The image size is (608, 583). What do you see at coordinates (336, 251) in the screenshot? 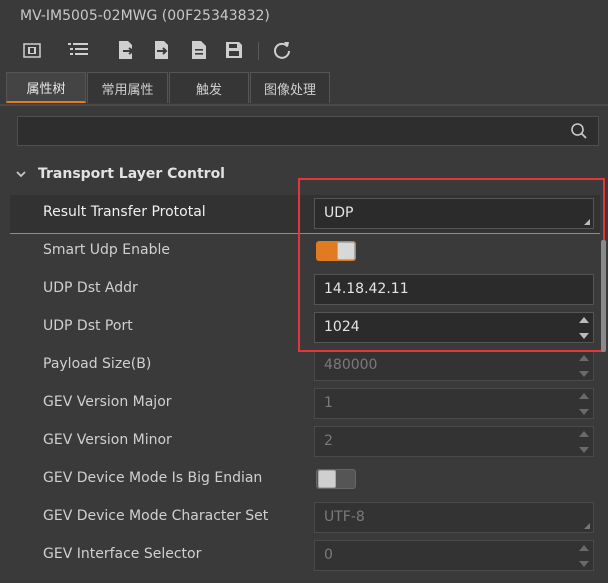
I see `smart-udp-enable-toggle` at bounding box center [336, 251].